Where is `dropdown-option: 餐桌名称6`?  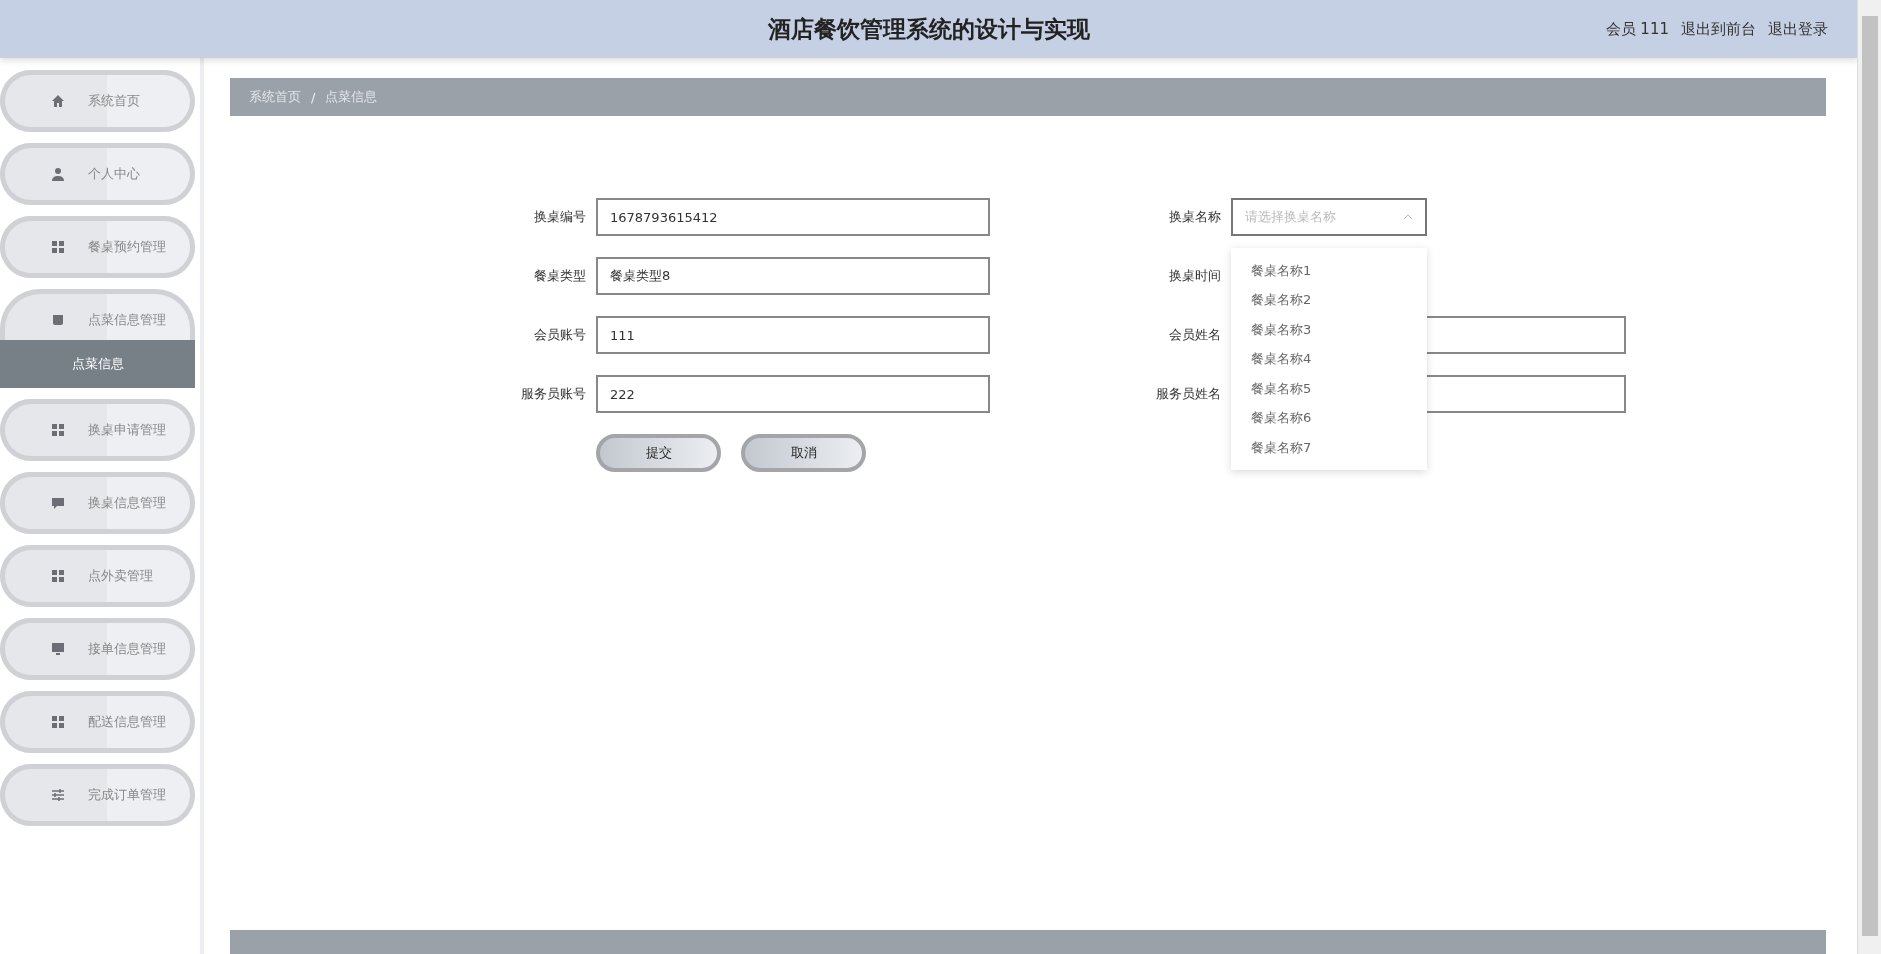
dropdown-option: 餐桌名称6 is located at coordinates (1329, 418).